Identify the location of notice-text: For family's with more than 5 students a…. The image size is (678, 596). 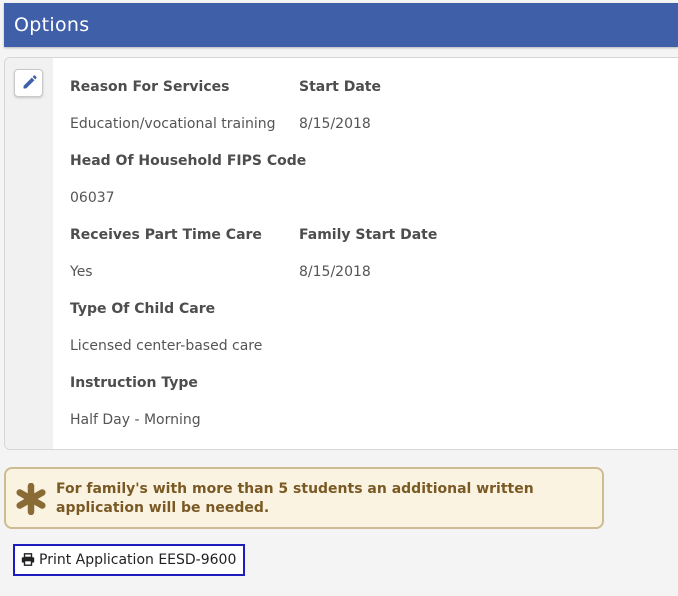
(295, 498).